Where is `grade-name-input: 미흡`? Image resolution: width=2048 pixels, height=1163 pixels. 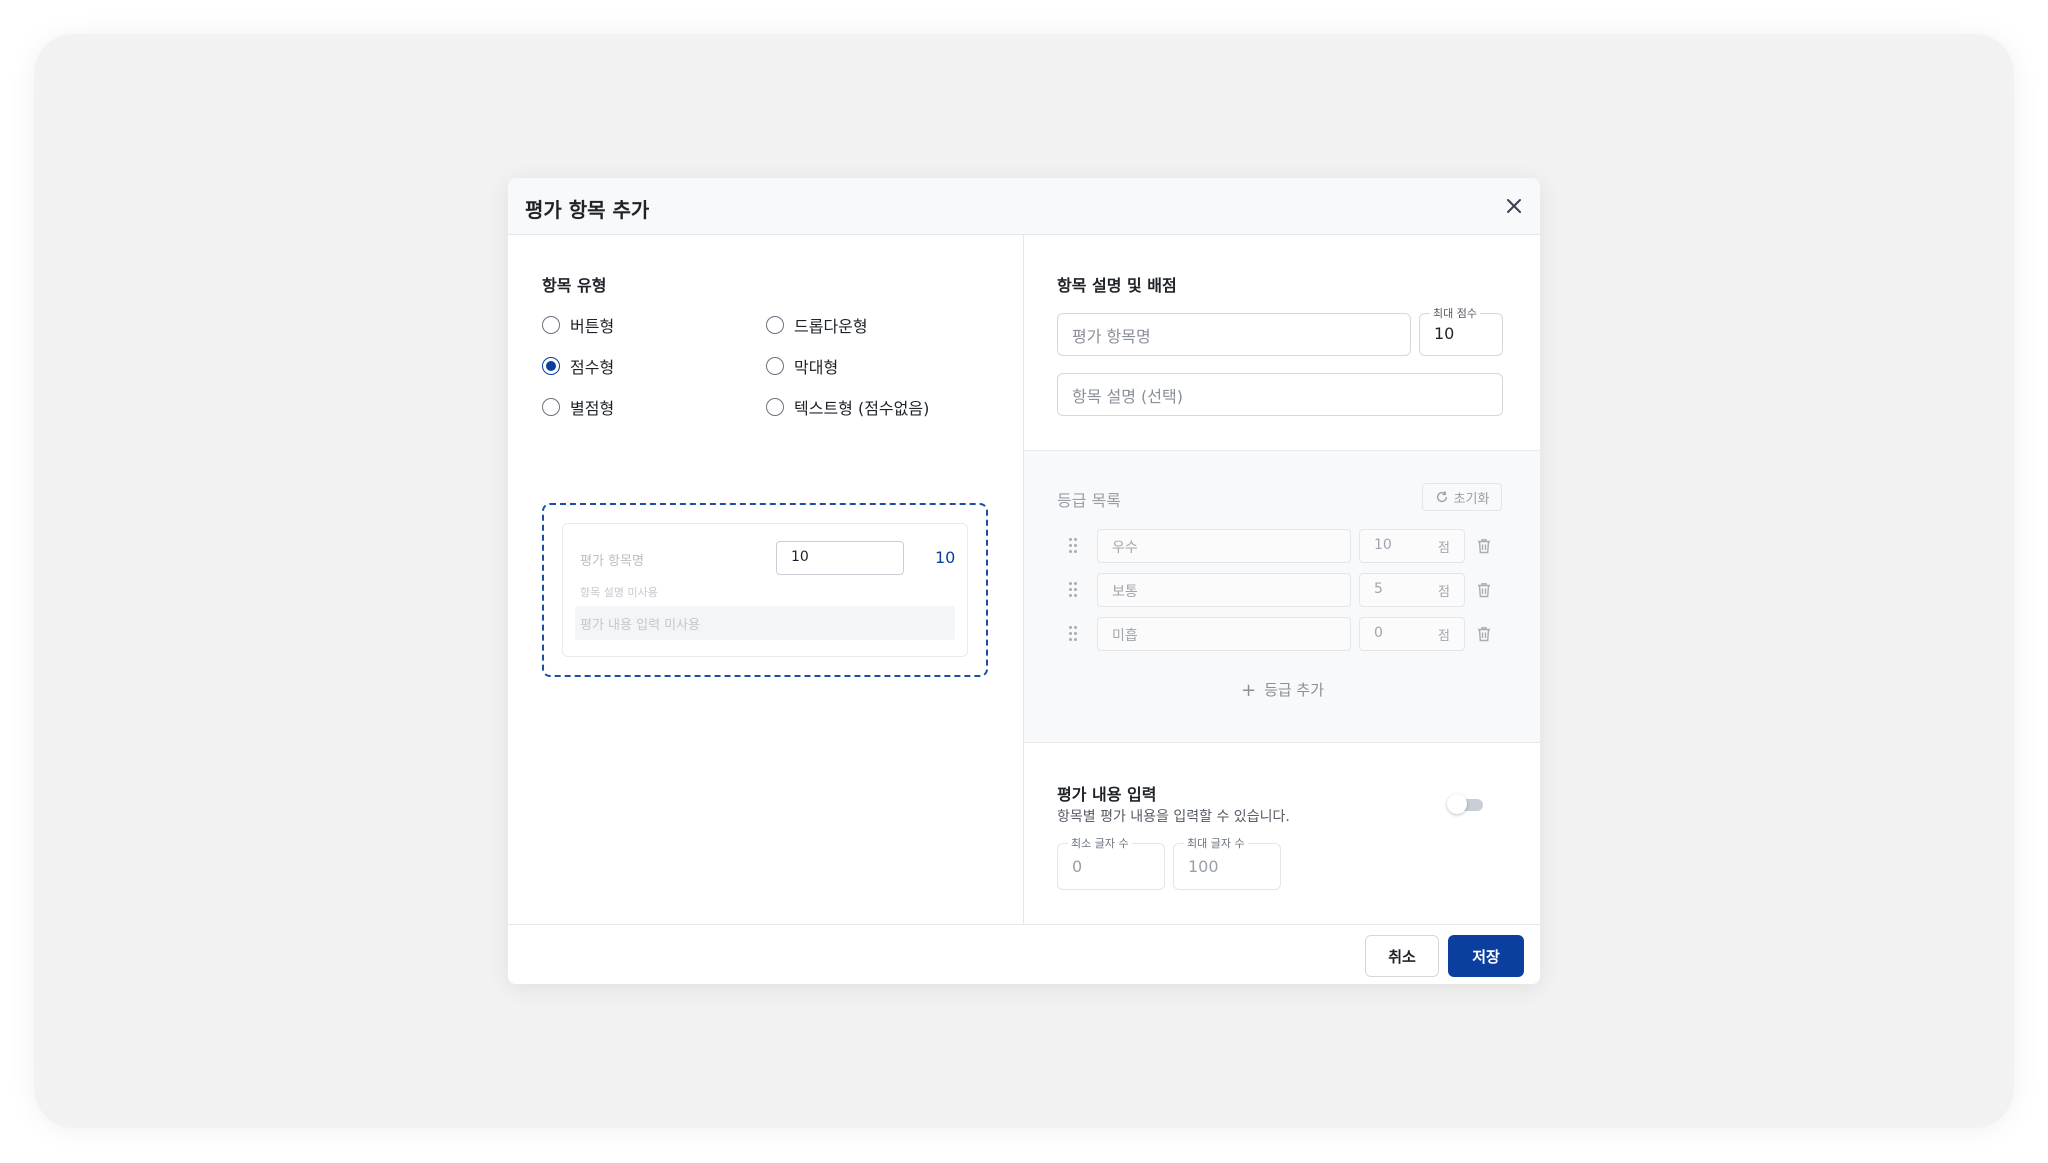 grade-name-input: 미흡 is located at coordinates (1224, 634).